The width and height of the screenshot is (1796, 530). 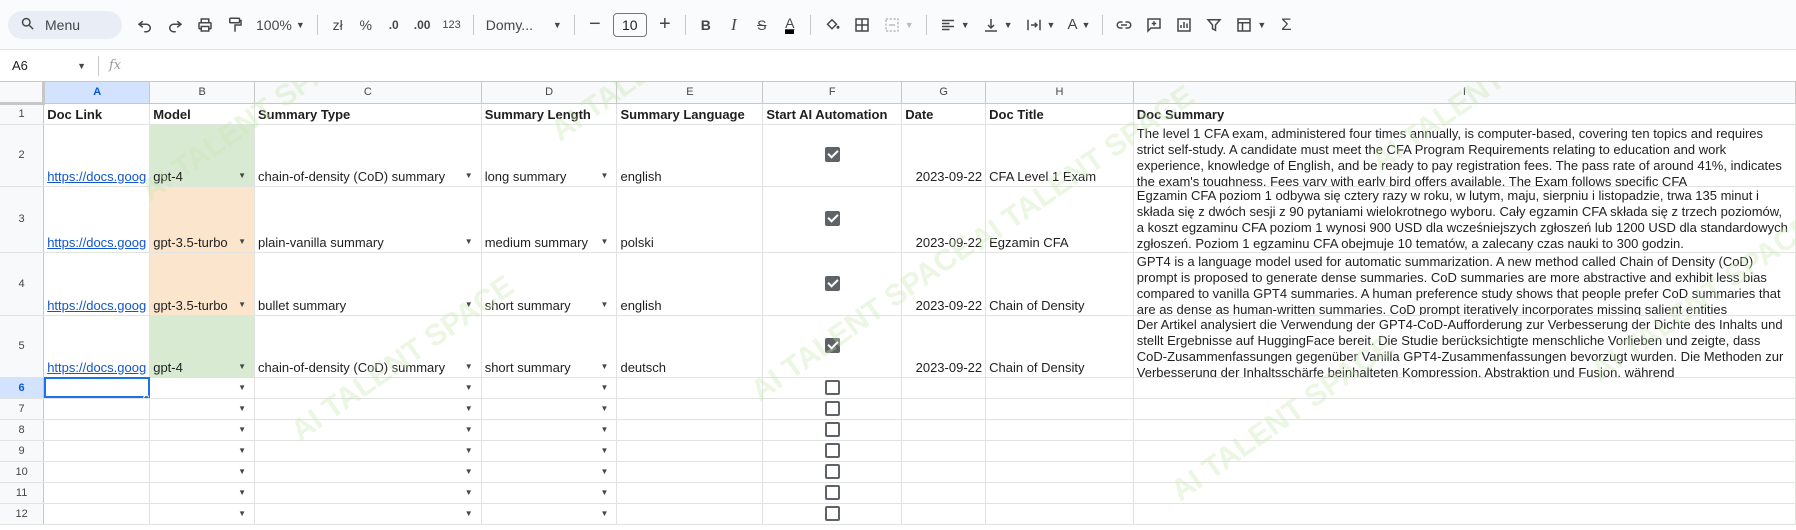 I want to click on borders-button, so click(x=862, y=25).